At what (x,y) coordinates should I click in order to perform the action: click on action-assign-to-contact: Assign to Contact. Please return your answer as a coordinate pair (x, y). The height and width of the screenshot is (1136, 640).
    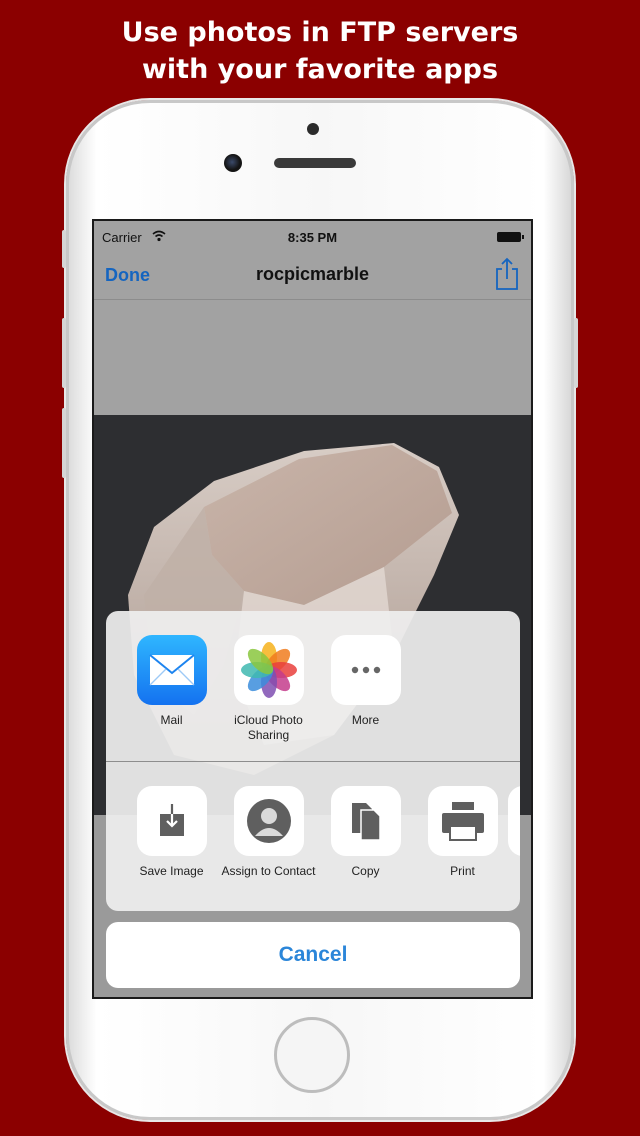
    Looking at the image, I should click on (268, 832).